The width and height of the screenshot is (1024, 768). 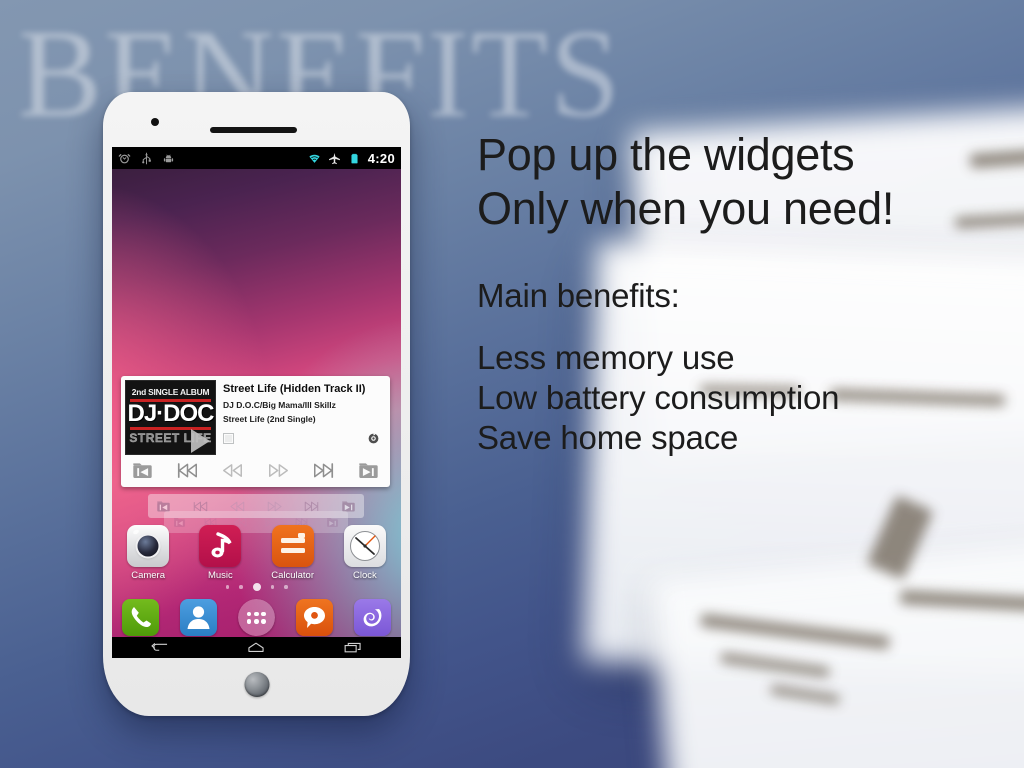 What do you see at coordinates (372, 617) in the screenshot?
I see `browser-swirl-icon` at bounding box center [372, 617].